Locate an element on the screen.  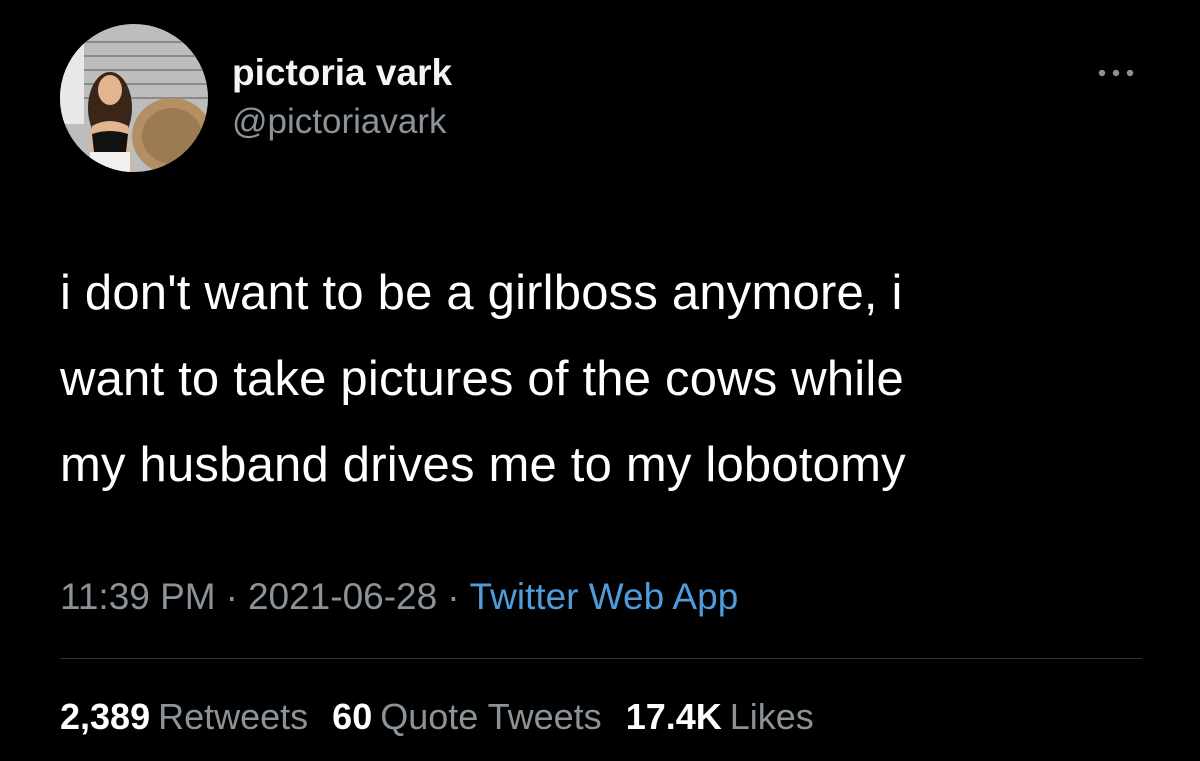
retweets-count: 2,389 is located at coordinates (105, 716).